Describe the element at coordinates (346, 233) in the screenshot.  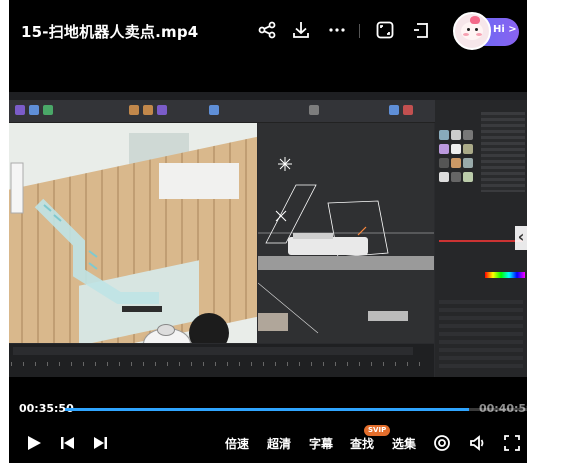
I see `wireframe-viewport` at that location.